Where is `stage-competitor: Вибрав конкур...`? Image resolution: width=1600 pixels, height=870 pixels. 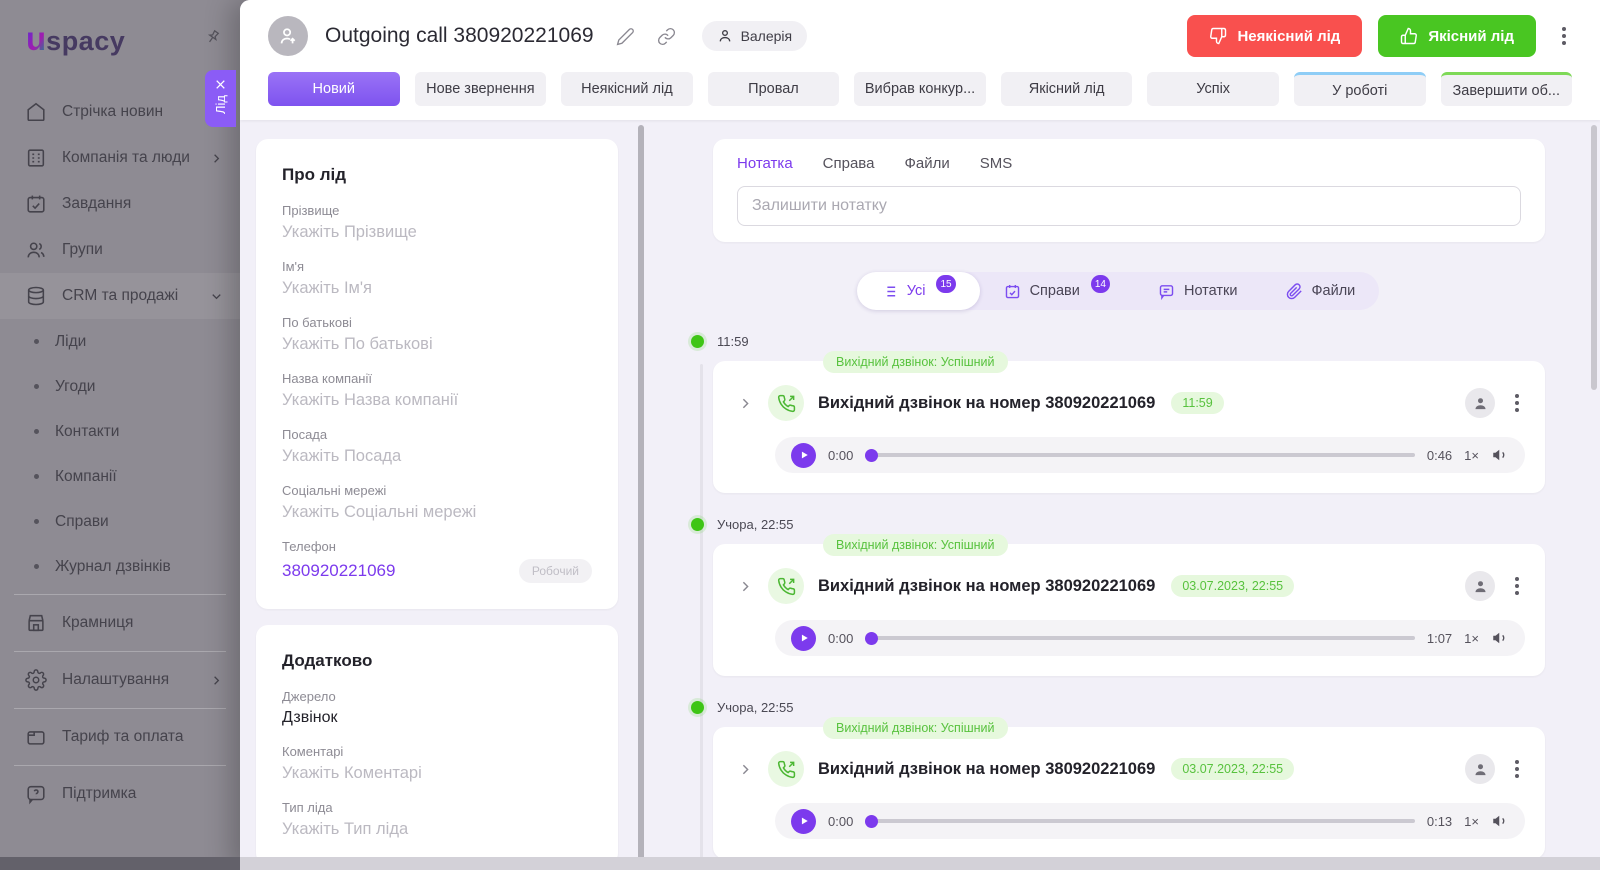
stage-competitor: Вибрав конкур... is located at coordinates (920, 89).